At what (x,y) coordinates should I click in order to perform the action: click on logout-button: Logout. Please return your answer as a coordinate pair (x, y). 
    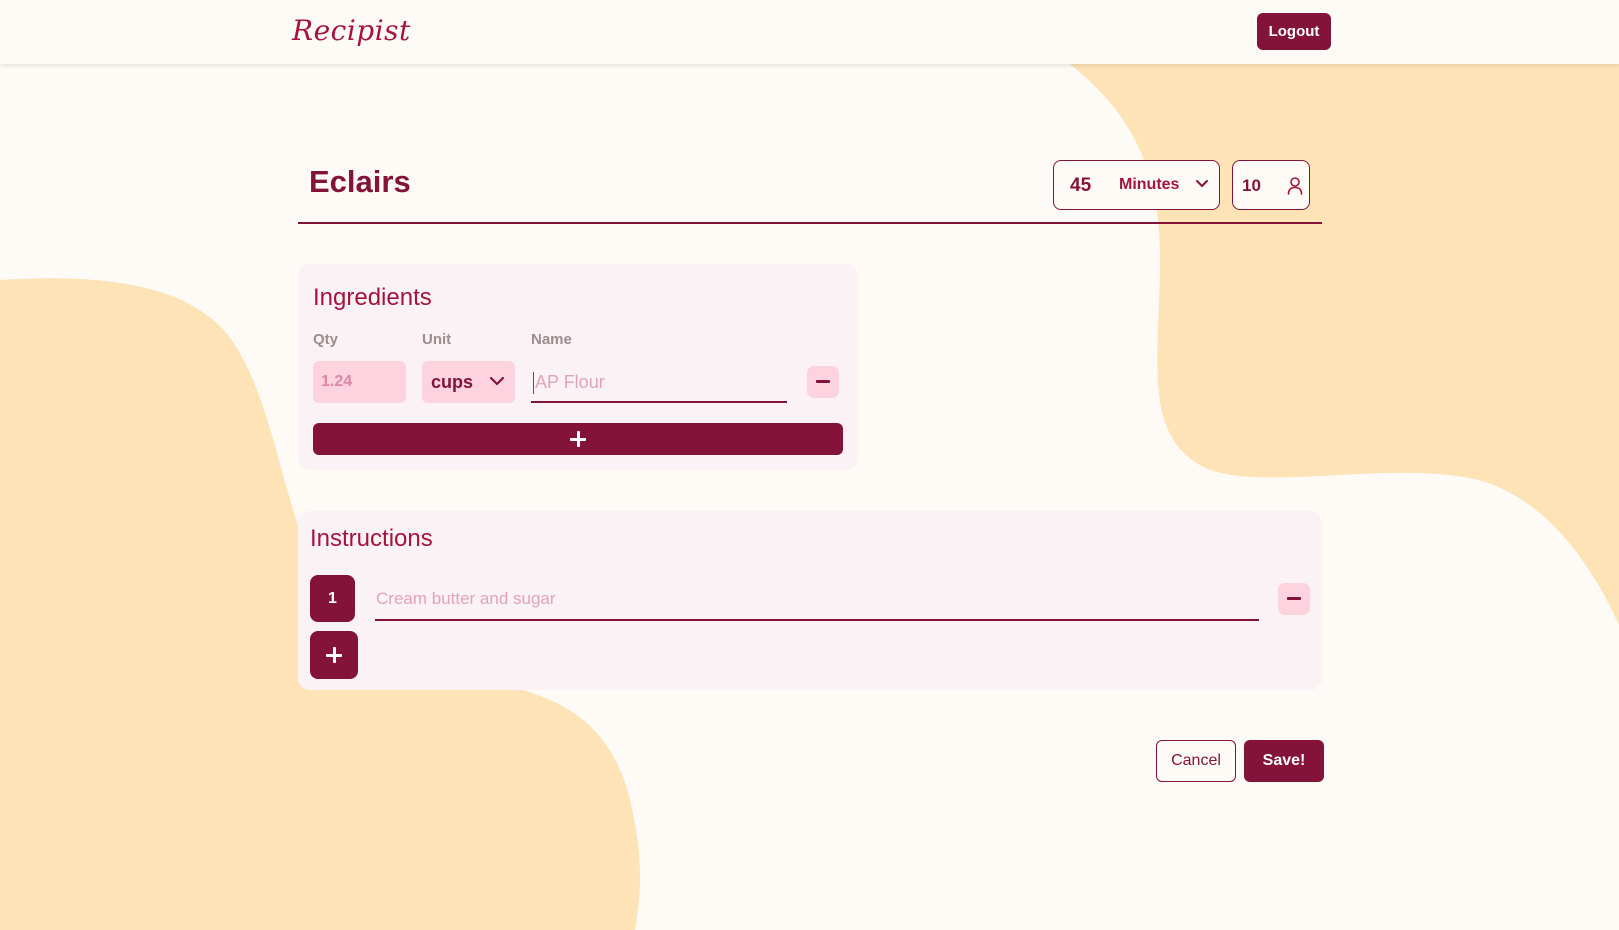
    Looking at the image, I should click on (1294, 31).